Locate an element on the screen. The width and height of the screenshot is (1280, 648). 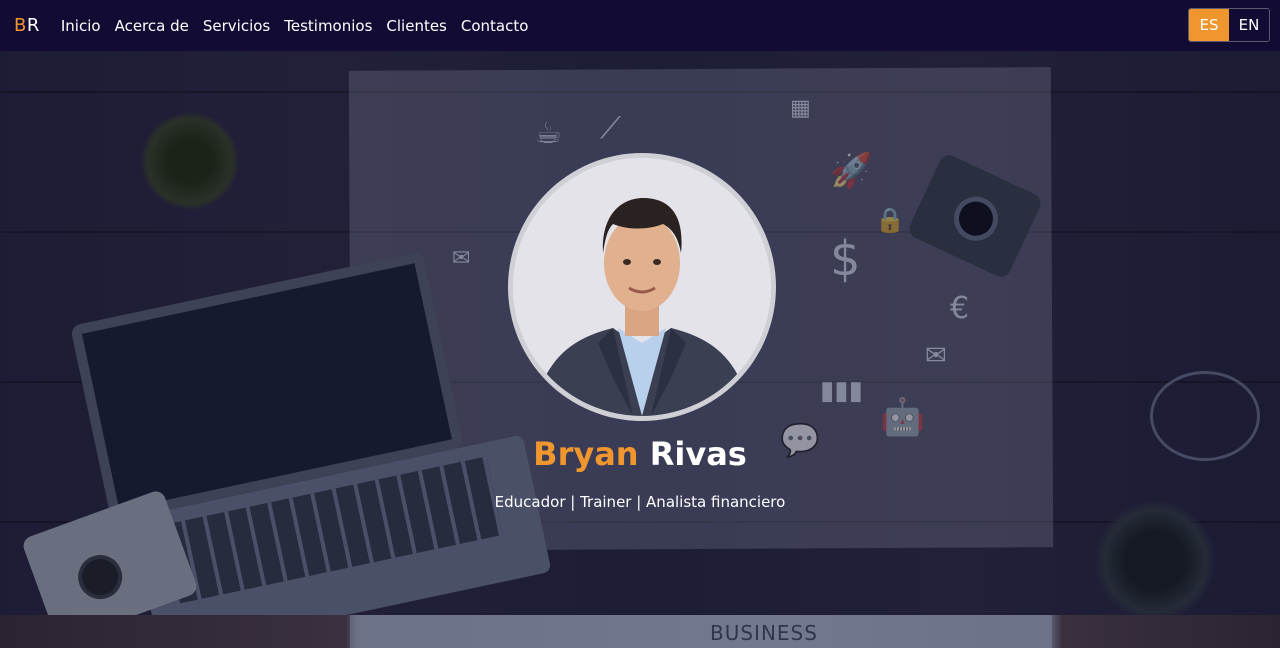
calendar-icon: ▦ is located at coordinates (800, 108).